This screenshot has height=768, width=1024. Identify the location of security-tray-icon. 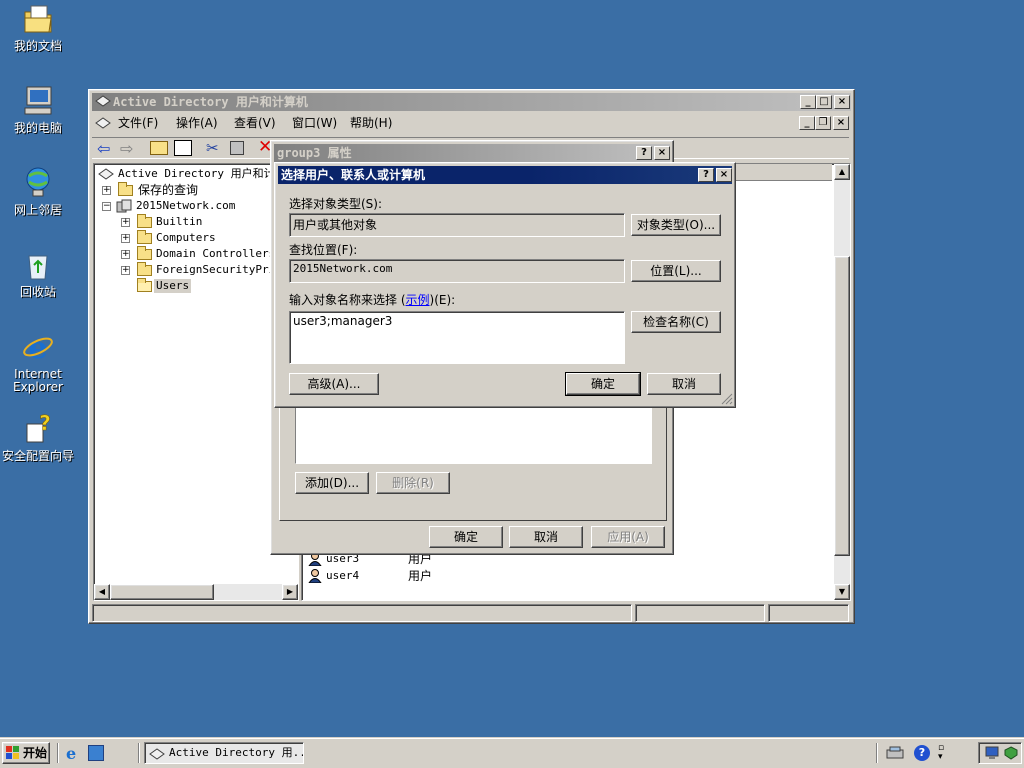
(1011, 753).